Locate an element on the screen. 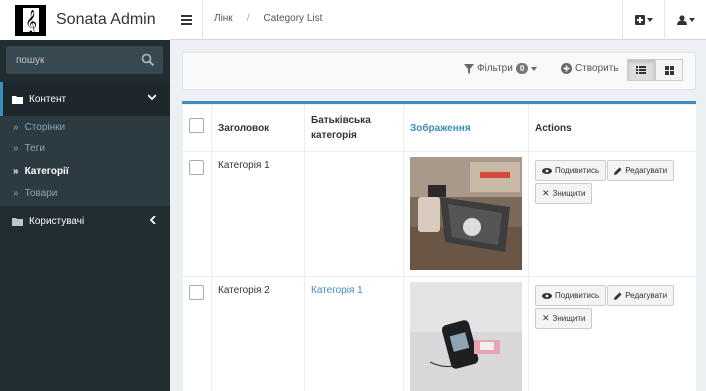  plus-circle-icon is located at coordinates (566, 68).